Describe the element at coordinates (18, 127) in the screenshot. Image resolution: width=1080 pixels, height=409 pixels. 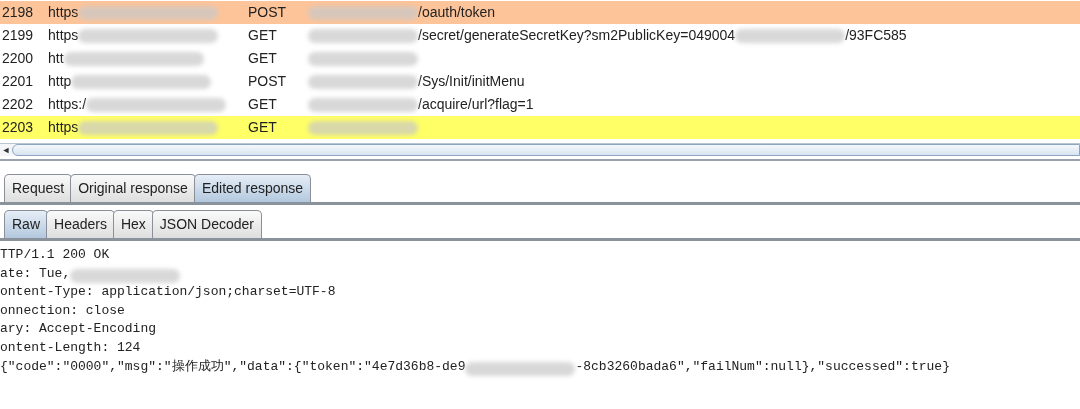
I see `table-cell-text: 2203` at that location.